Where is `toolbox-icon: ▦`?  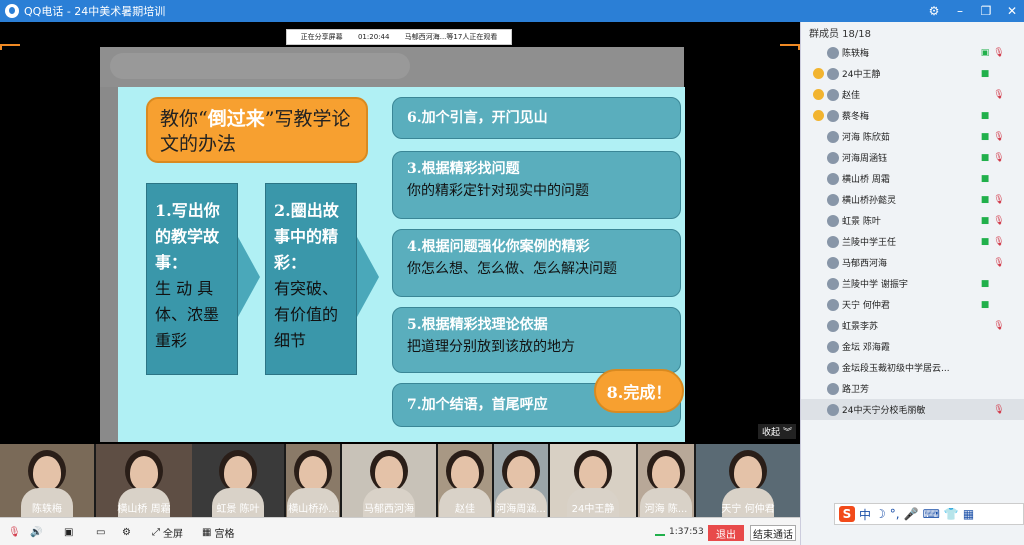 toolbox-icon: ▦ is located at coordinates (968, 514).